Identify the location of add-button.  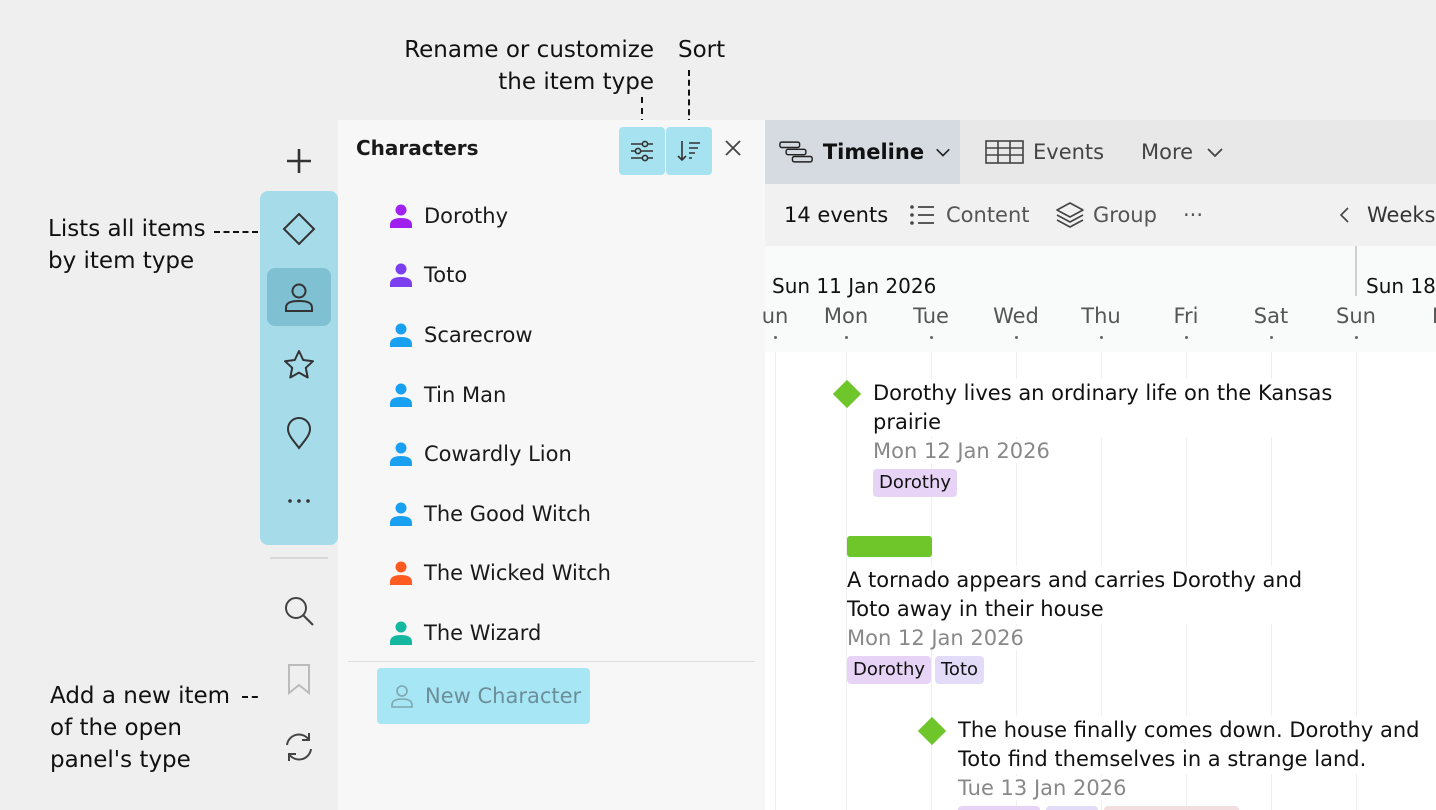
(299, 161).